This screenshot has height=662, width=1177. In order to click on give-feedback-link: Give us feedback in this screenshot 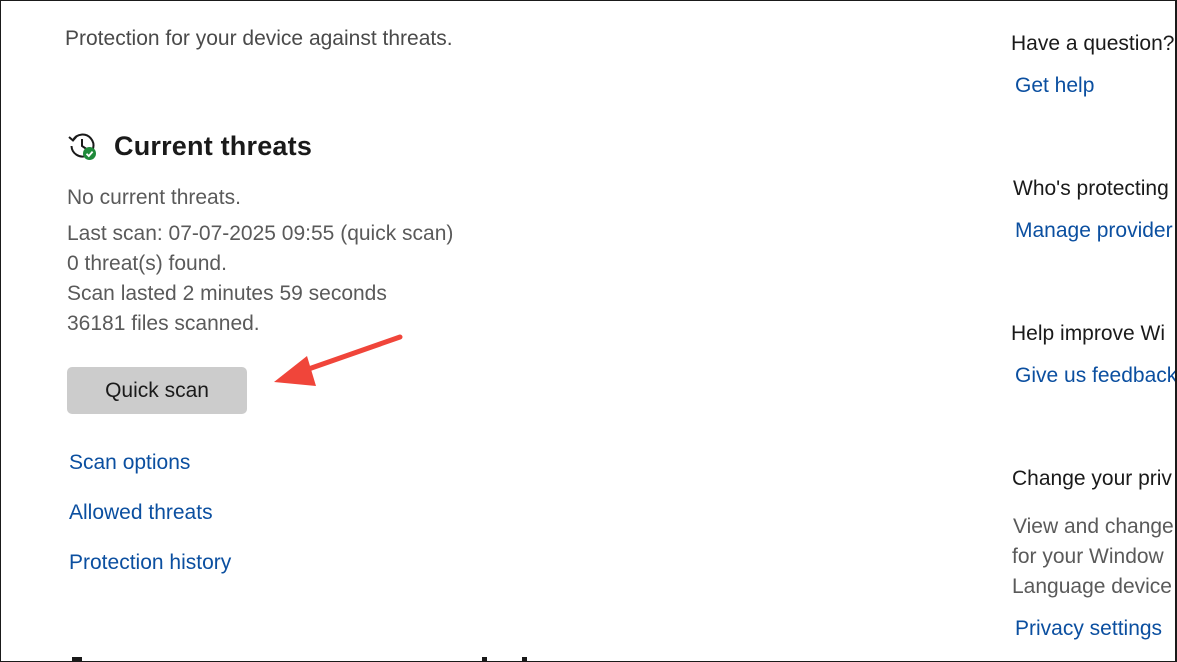, I will do `click(1095, 376)`.